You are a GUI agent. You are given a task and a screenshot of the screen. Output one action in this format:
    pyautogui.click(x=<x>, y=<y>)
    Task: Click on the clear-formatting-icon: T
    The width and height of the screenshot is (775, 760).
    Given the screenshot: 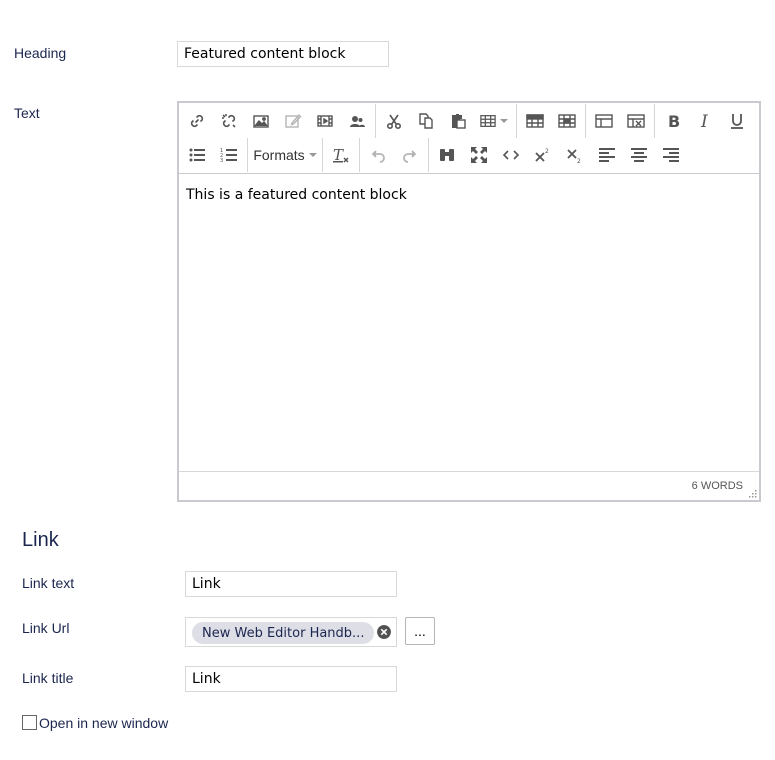 What is the action you would take?
    pyautogui.click(x=341, y=155)
    